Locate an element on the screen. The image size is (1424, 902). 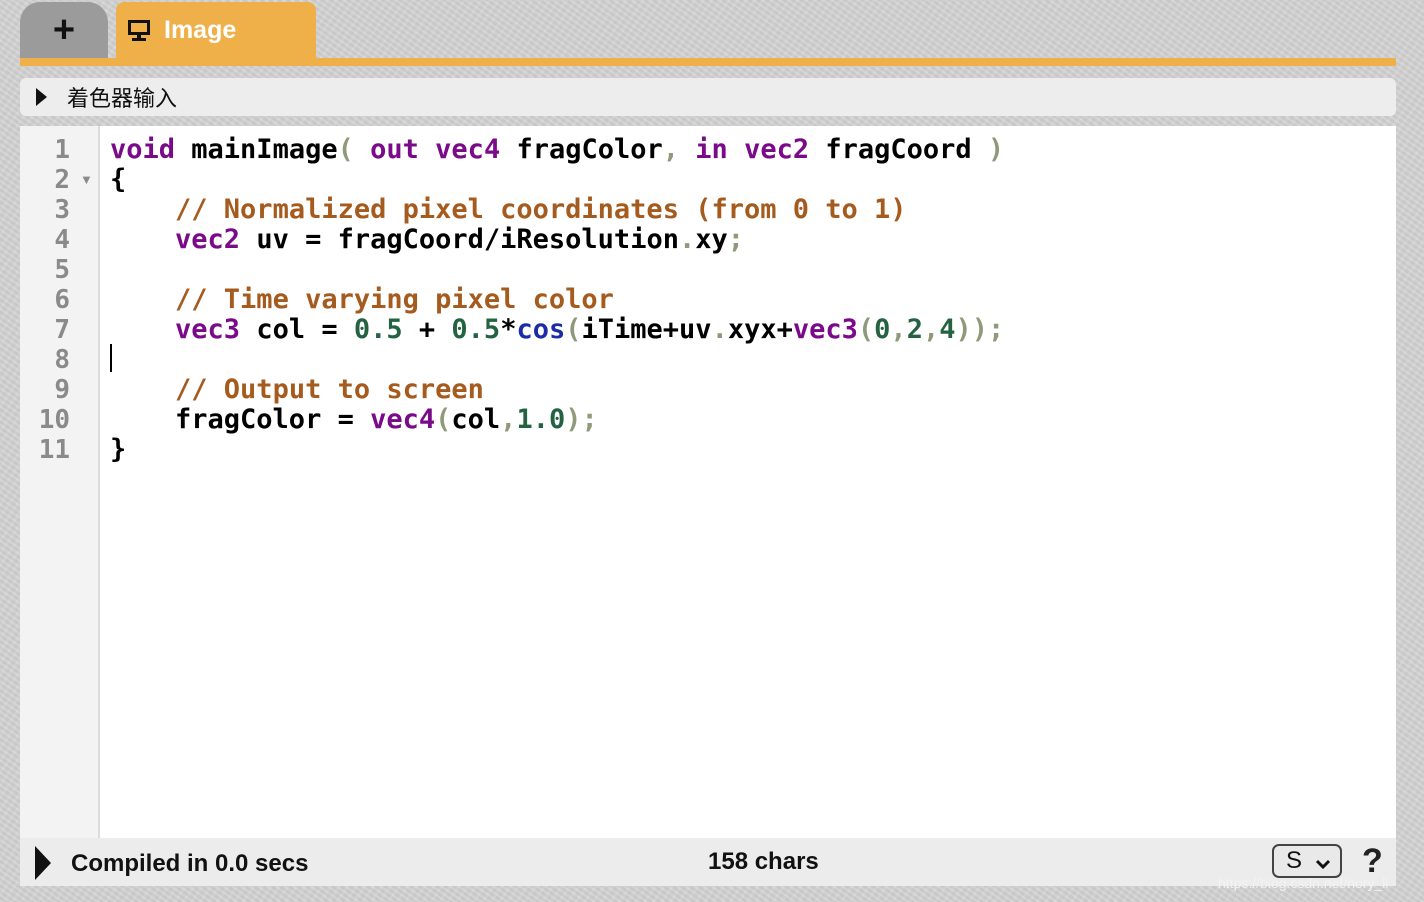
line-number-gutter: 1 2 ▼ 3 4 5 6 7 8 9 10 11 is located at coordinates (60, 482).